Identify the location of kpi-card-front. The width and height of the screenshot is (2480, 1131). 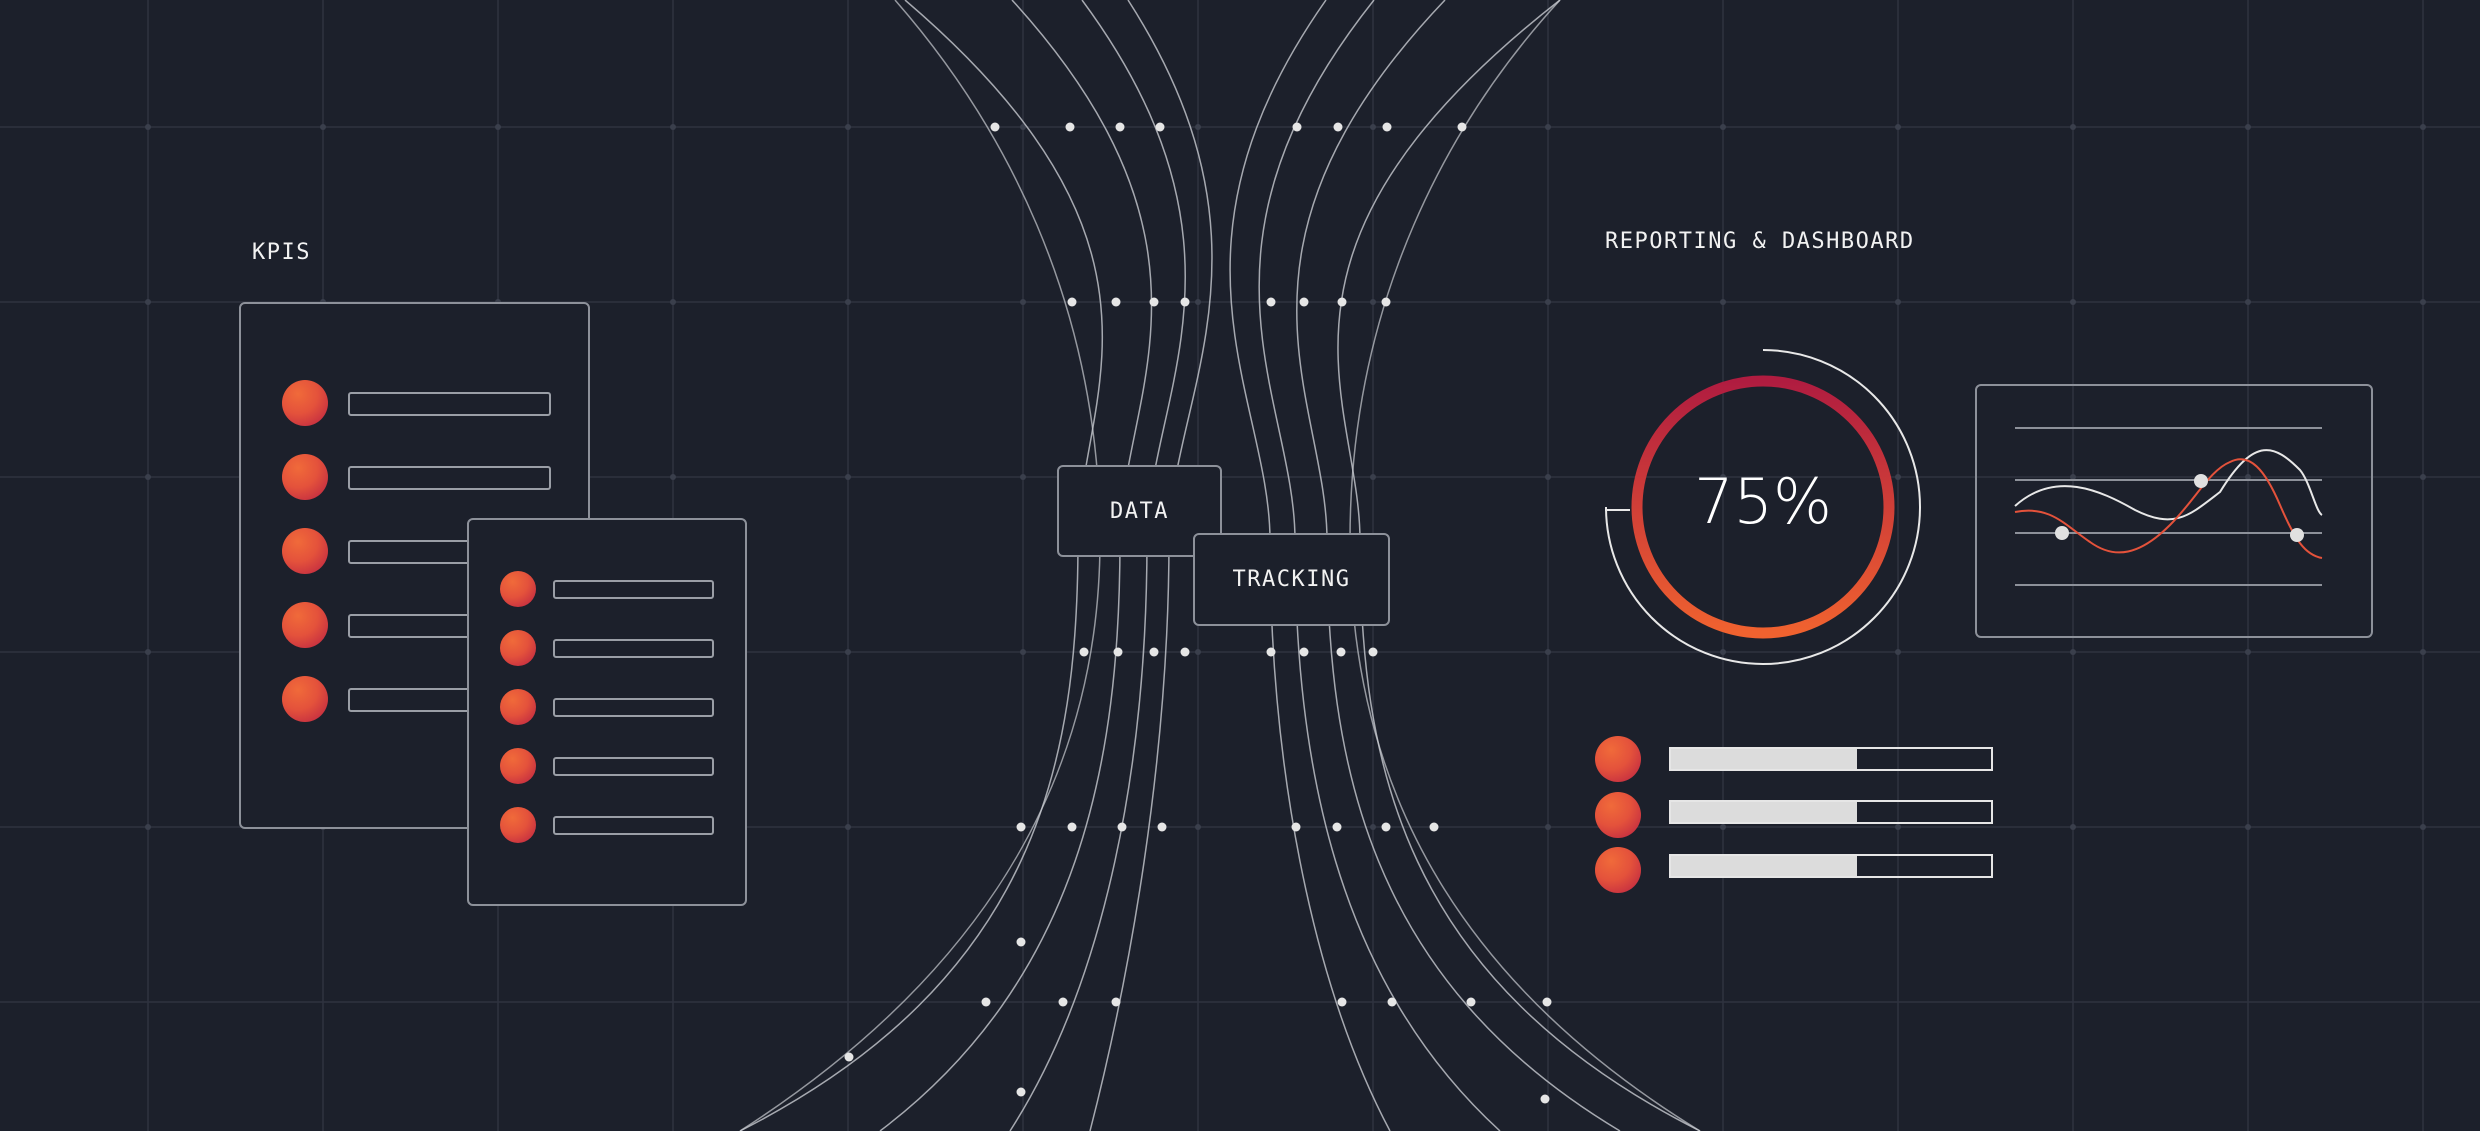
(607, 712).